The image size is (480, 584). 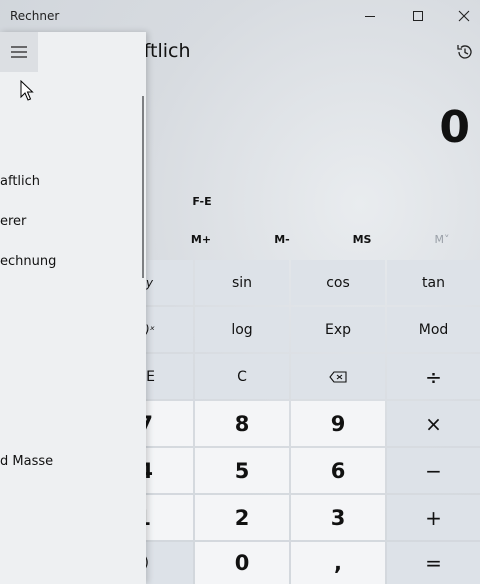 What do you see at coordinates (143, 187) in the screenshot?
I see `nav-scrollbar` at bounding box center [143, 187].